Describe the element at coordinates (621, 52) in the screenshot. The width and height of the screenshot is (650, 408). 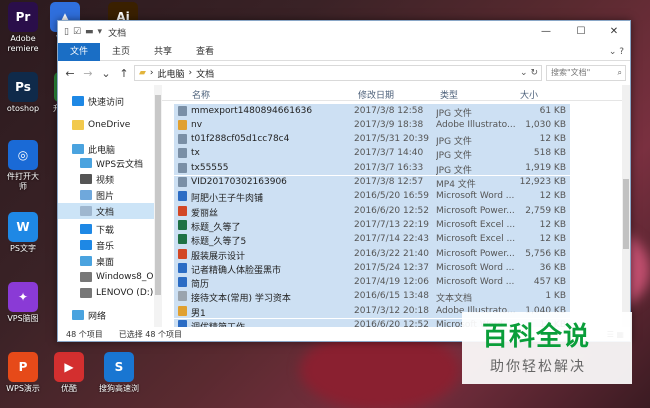
I see `help-icon: ?` at that location.